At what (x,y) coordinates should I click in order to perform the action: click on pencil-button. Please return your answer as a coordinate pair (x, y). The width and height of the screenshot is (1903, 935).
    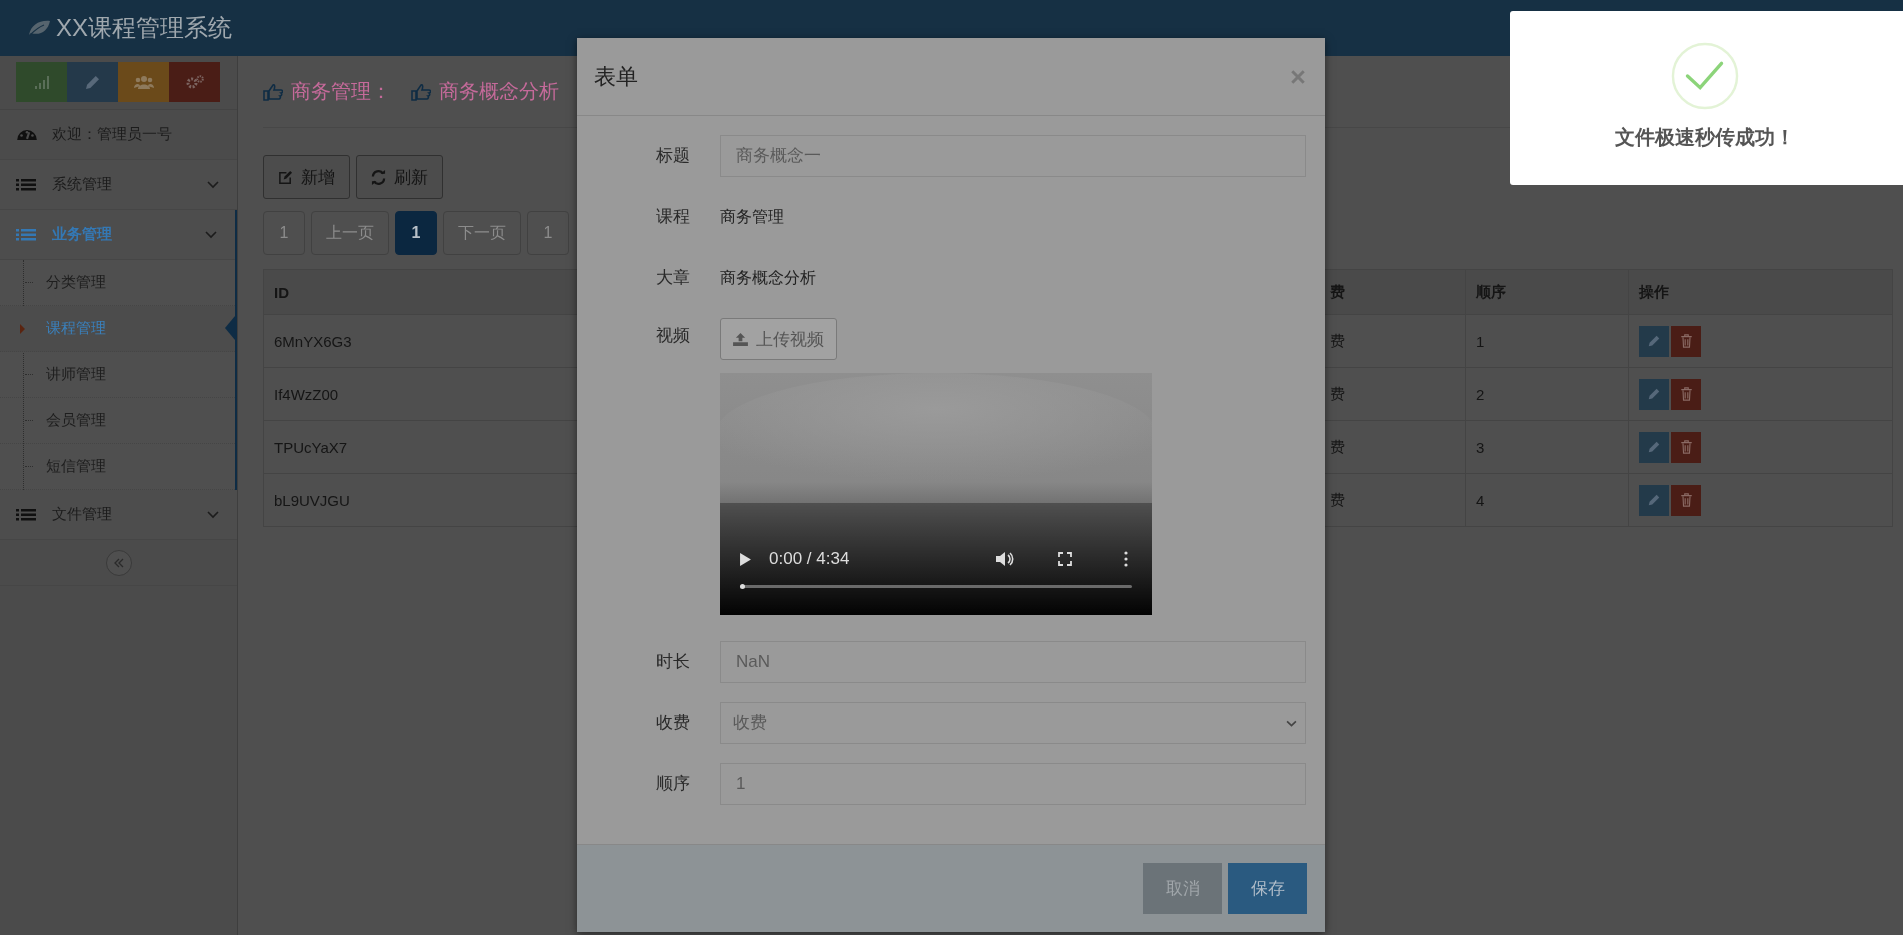
    Looking at the image, I should click on (92, 82).